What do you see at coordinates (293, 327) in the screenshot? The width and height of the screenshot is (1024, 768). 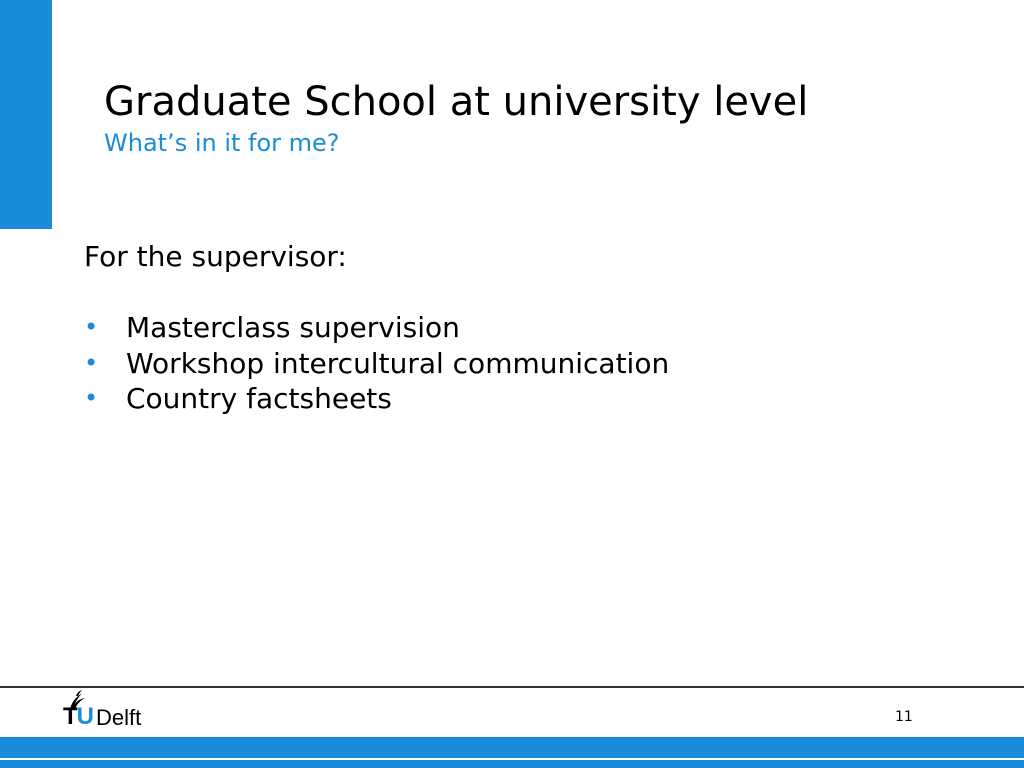 I see `list-item-text: Masterclass supervision` at bounding box center [293, 327].